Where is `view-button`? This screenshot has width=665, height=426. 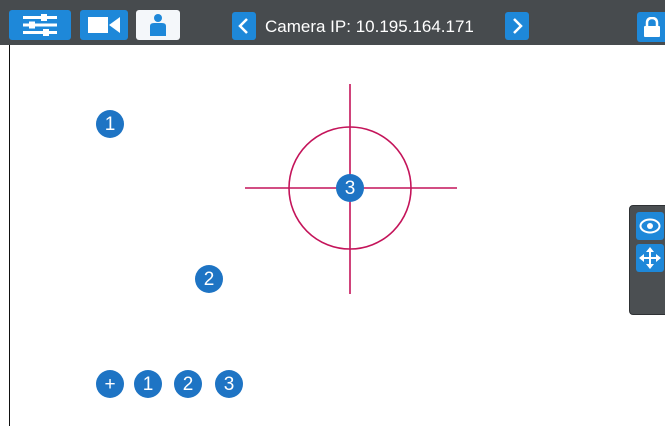 view-button is located at coordinates (650, 226).